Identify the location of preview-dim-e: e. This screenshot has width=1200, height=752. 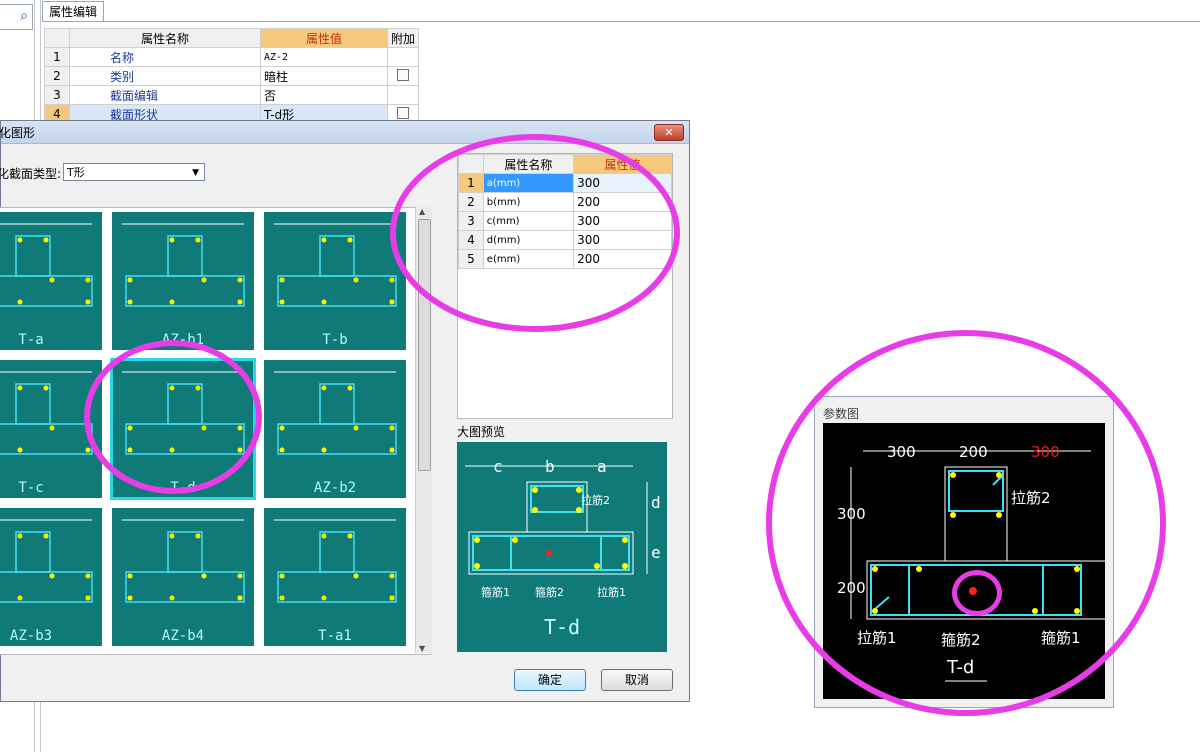
(656, 552).